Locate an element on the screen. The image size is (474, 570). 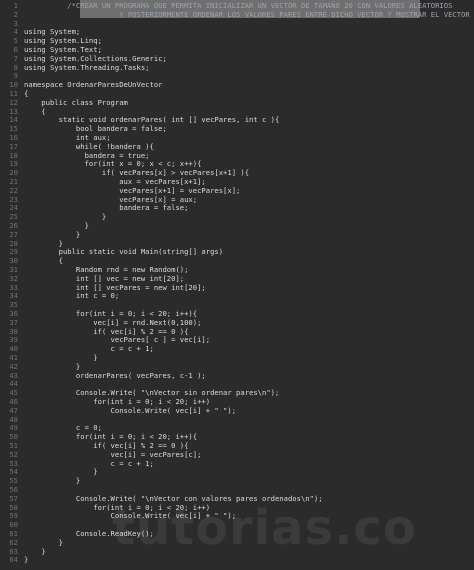
code-text: int [] vecPares = new int[20]; is located at coordinates (115, 287).